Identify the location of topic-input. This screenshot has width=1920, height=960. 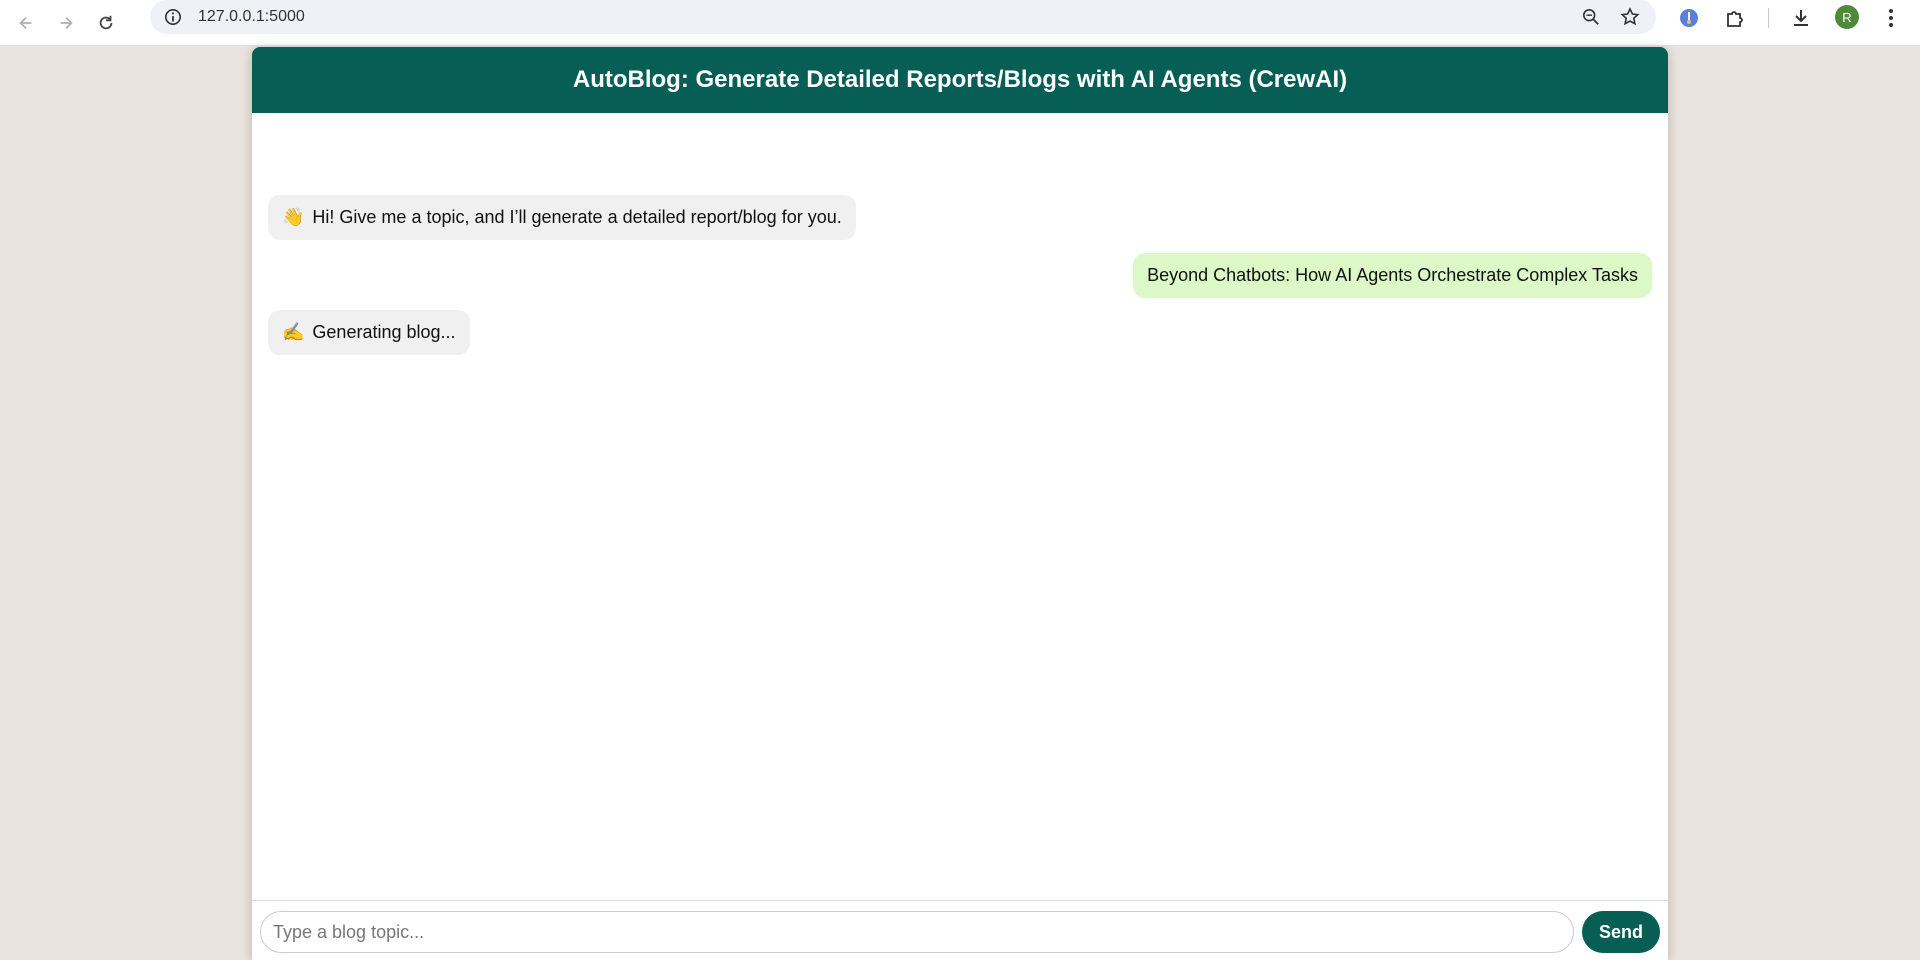
(917, 932).